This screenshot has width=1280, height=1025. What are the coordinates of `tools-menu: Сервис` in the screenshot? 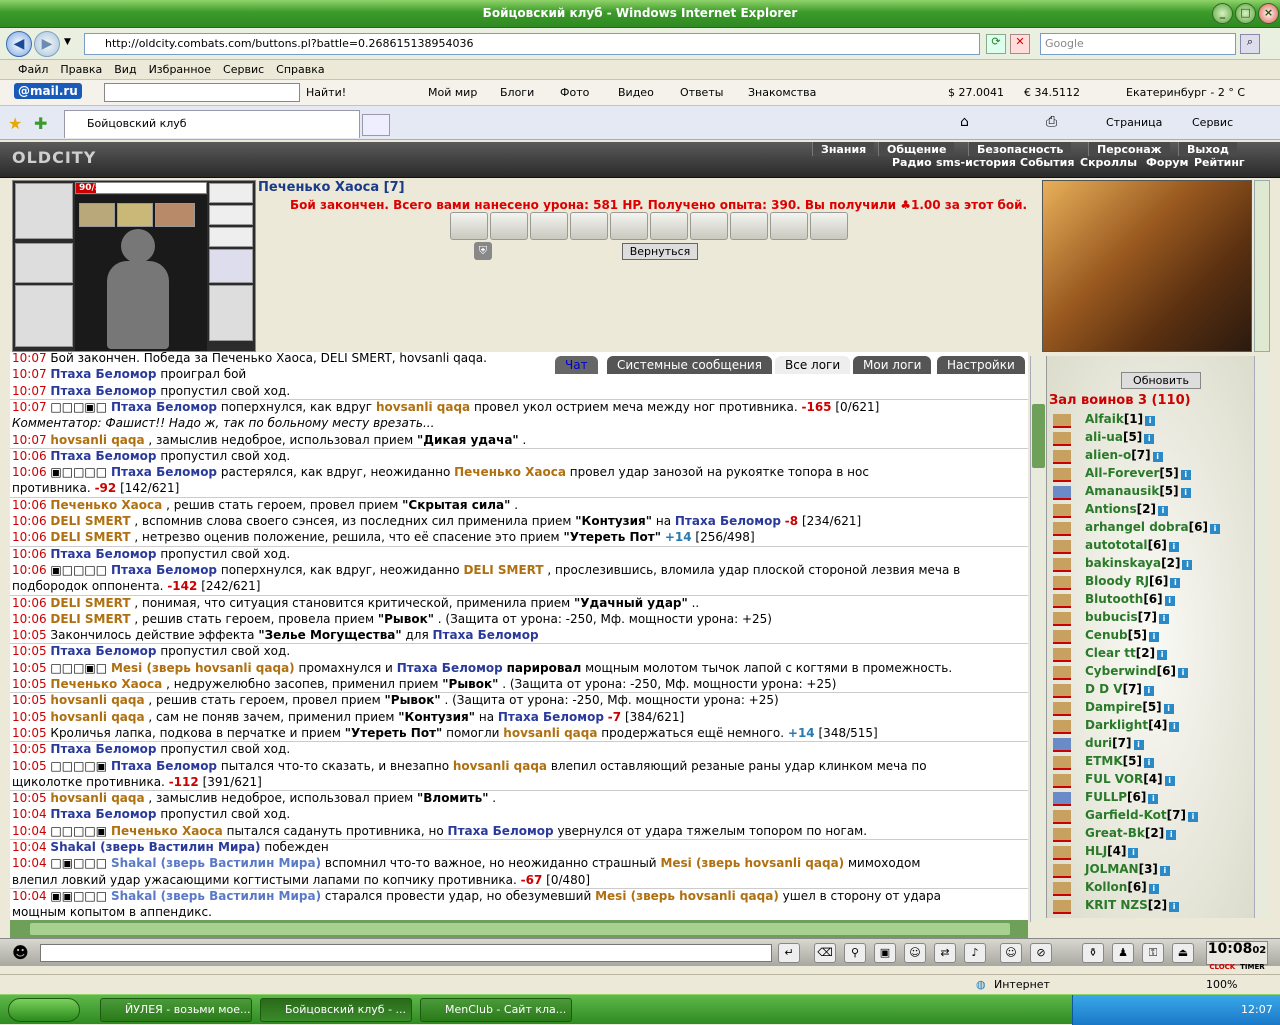 It's located at (1212, 122).